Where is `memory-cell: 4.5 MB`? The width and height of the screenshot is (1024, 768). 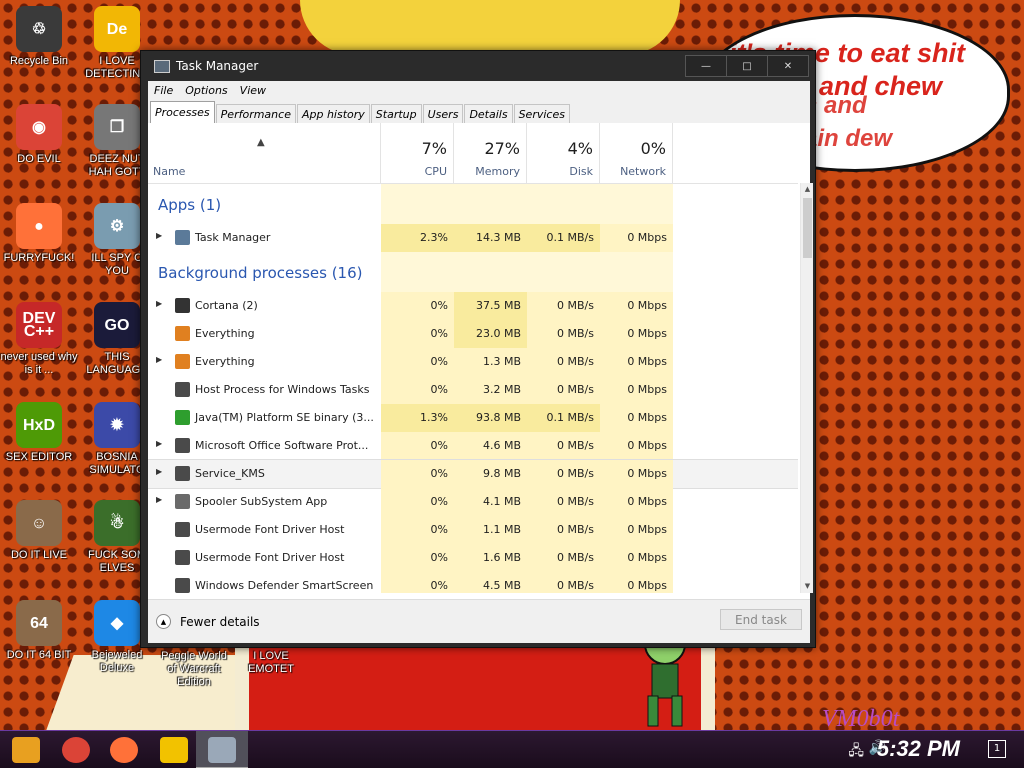 memory-cell: 4.5 MB is located at coordinates (490, 582).